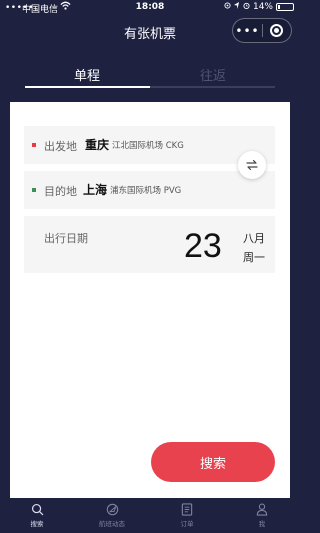  Describe the element at coordinates (213, 74) in the screenshot. I see `tab-round-trip: 往返` at that location.